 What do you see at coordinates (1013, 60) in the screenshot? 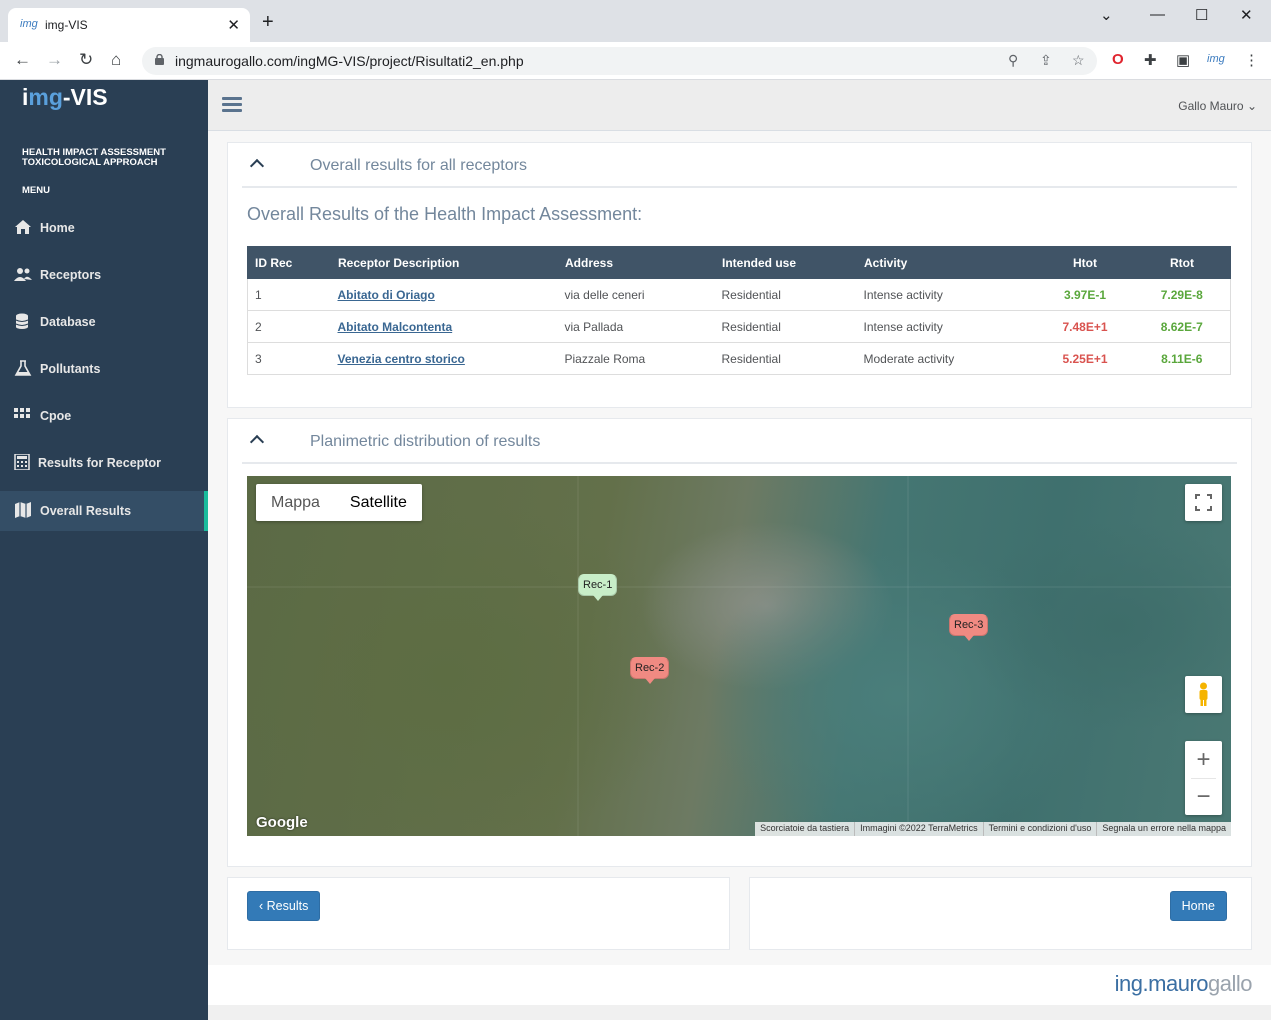
I see `zoom-icon: ⚲` at bounding box center [1013, 60].